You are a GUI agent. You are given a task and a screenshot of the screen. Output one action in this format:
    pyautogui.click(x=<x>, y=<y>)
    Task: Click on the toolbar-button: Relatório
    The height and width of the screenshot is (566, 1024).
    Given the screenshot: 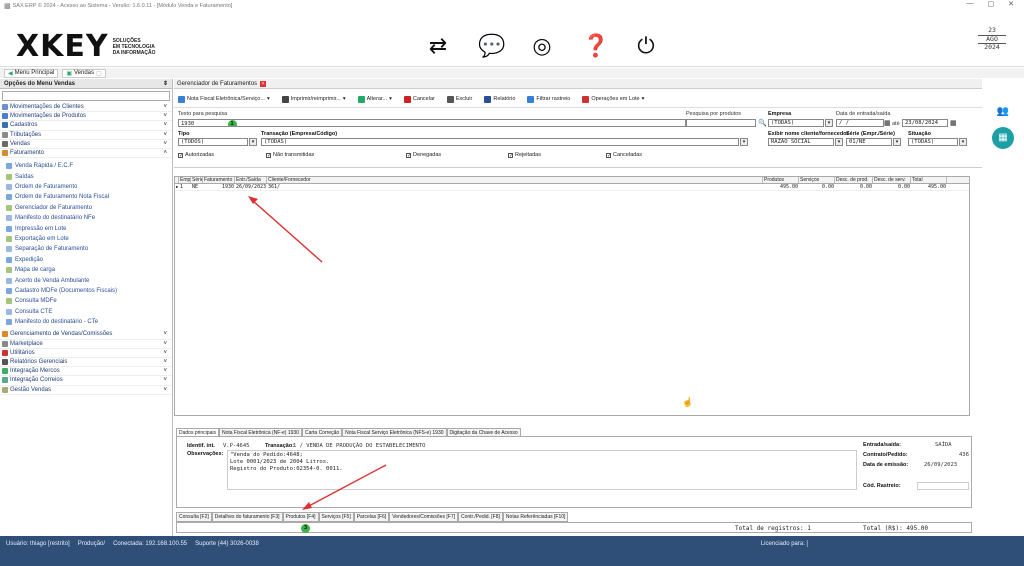 What is the action you would take?
    pyautogui.click(x=499, y=99)
    